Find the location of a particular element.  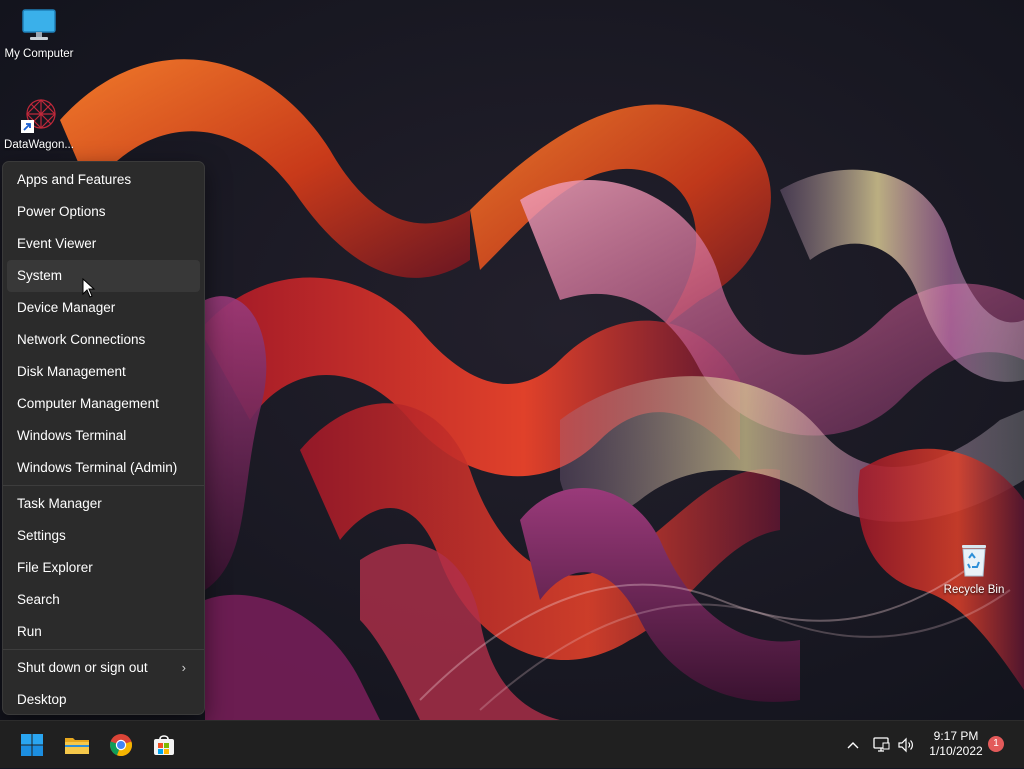

menu-item-disk-management: Disk Management is located at coordinates (103, 372).